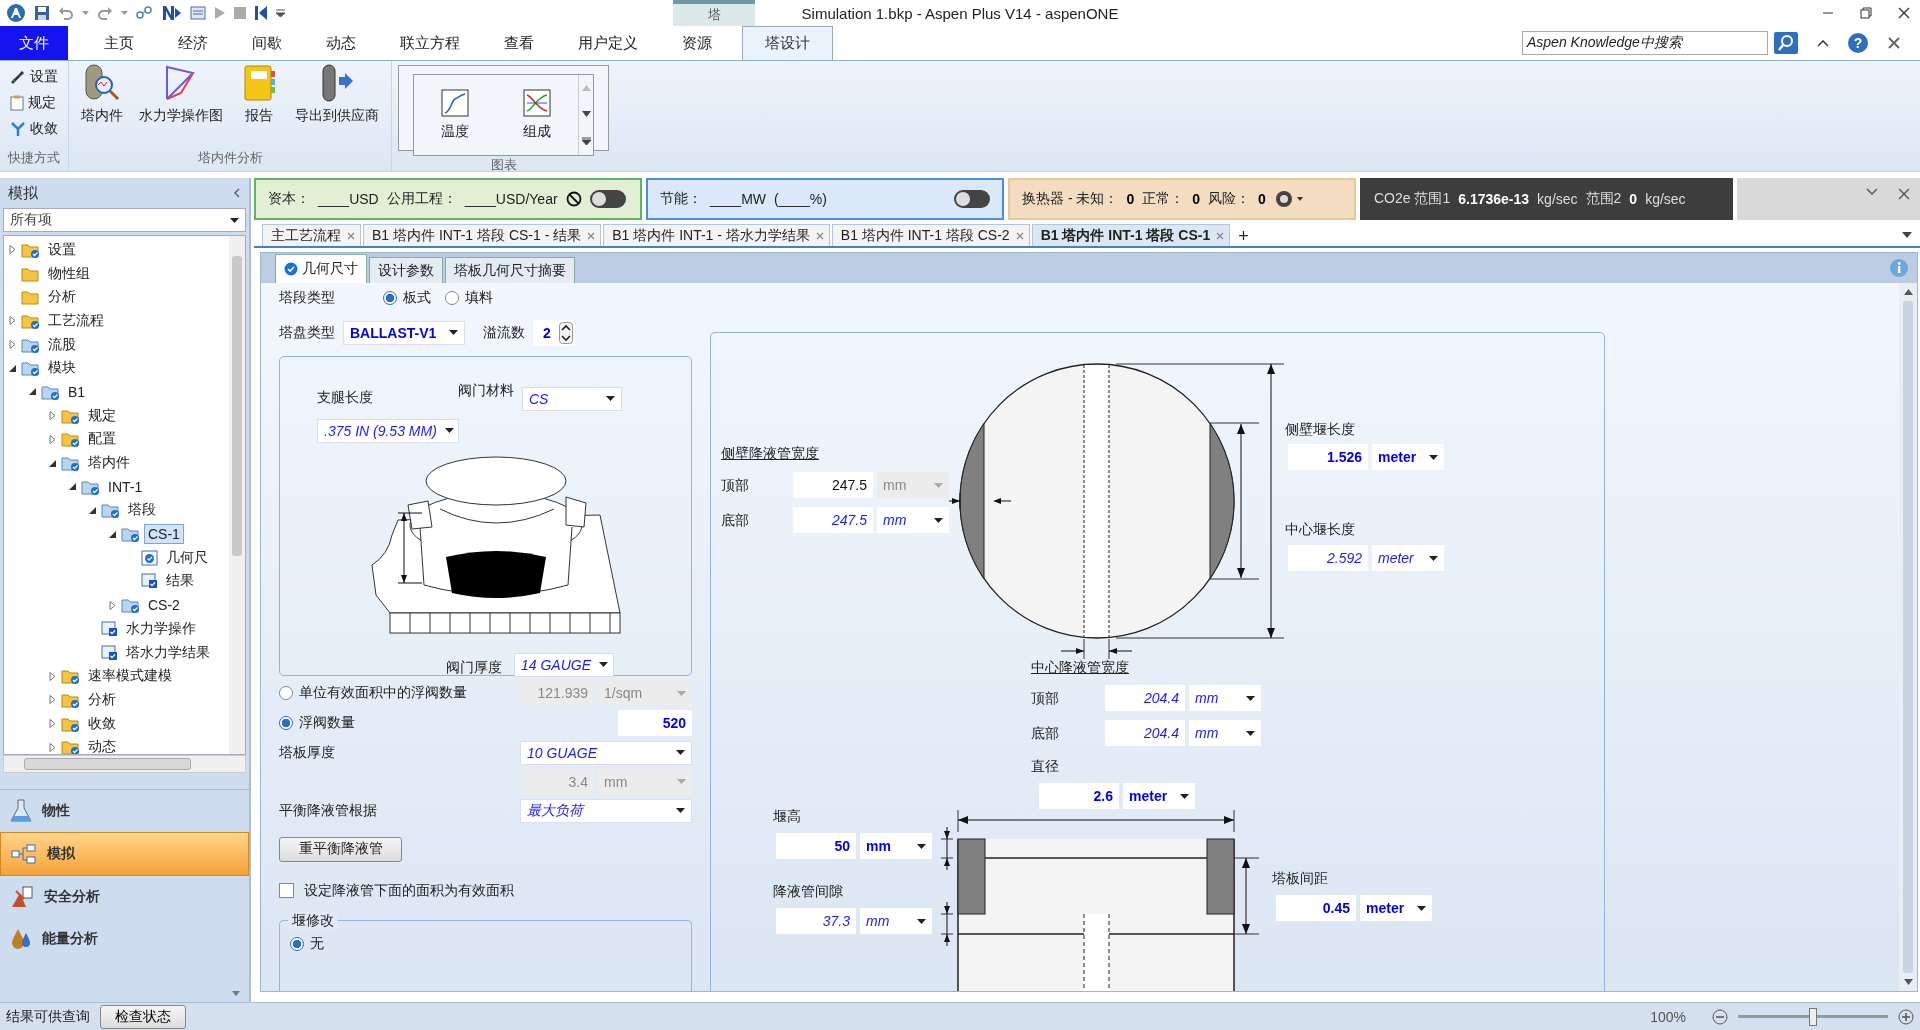 This screenshot has width=1920, height=1030. What do you see at coordinates (102, 94) in the screenshot?
I see `ribbon-button: 塔内件` at bounding box center [102, 94].